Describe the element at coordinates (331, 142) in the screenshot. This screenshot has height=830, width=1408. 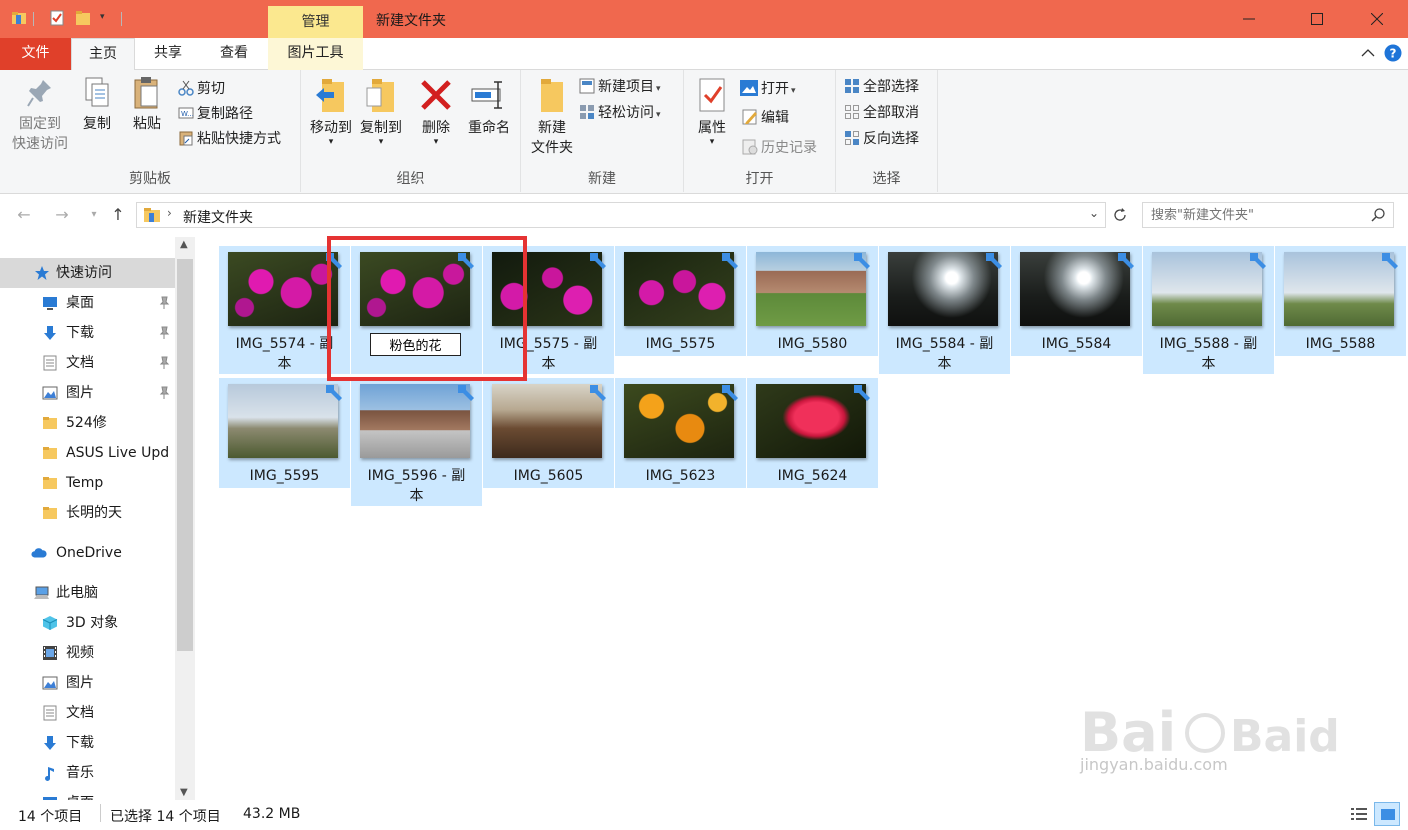
I see `move-to-caret-icon: ▾` at that location.